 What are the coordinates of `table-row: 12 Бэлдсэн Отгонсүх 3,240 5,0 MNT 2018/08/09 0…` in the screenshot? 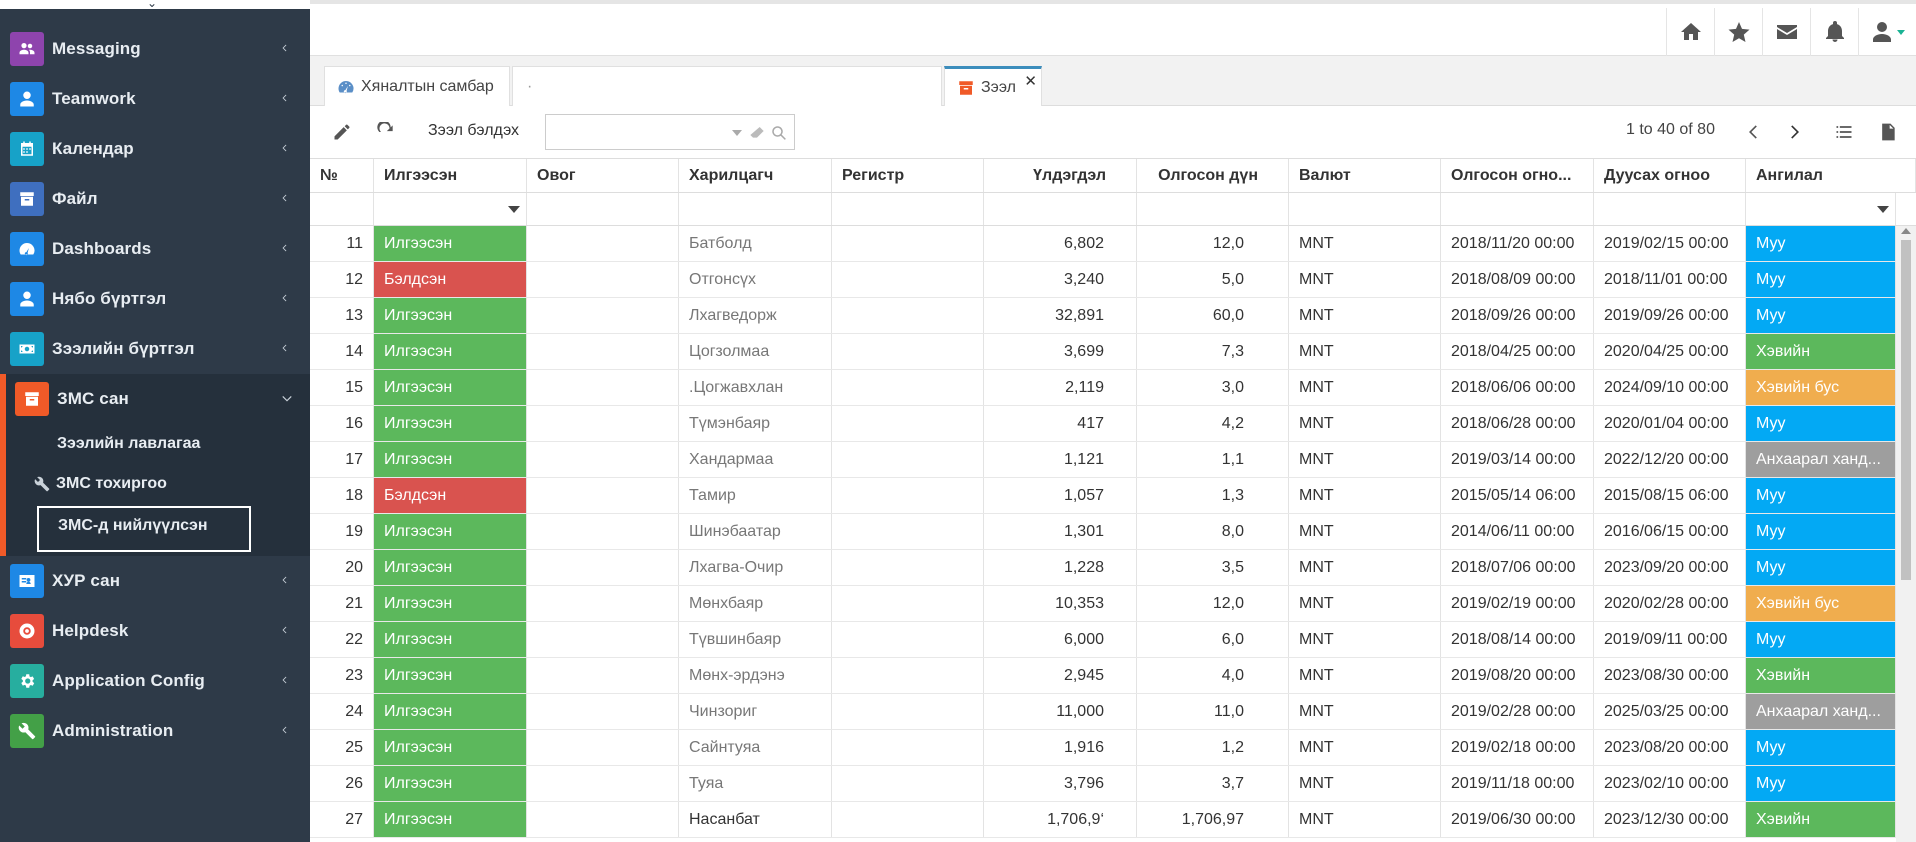 It's located at (1103, 280).